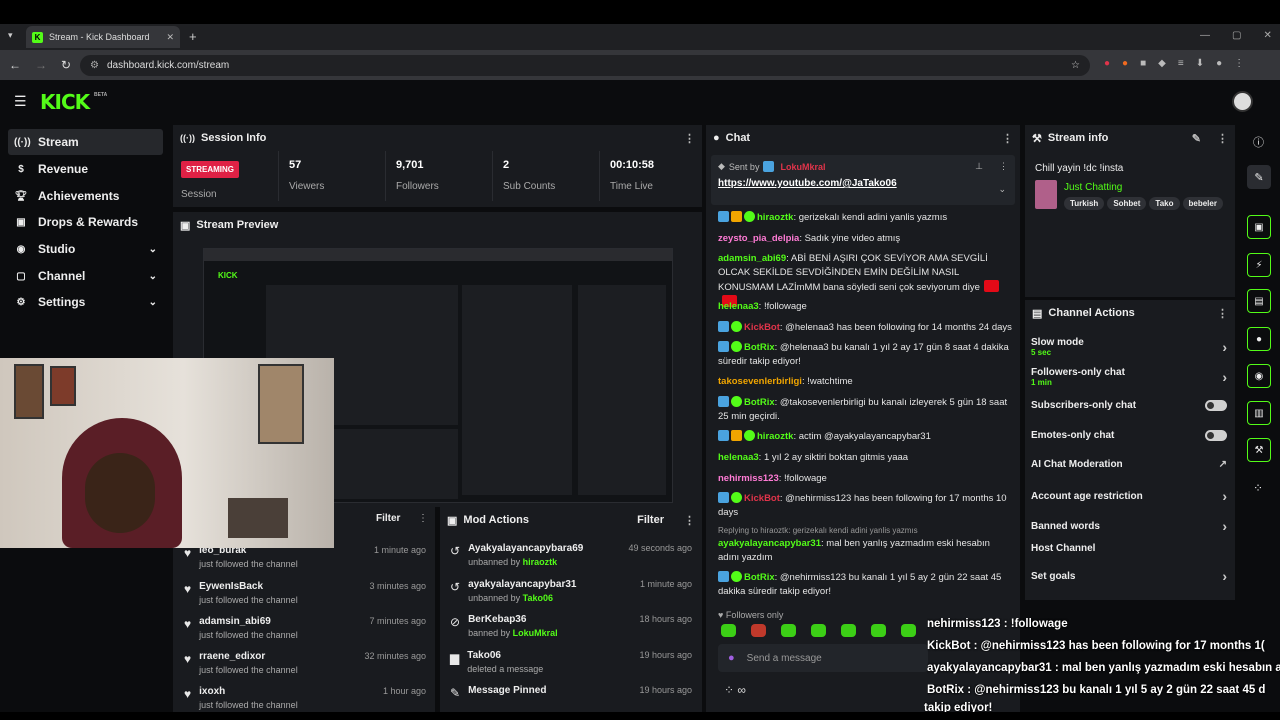 The width and height of the screenshot is (1280, 720). I want to click on chat-username: takosevenlerbirligi, so click(760, 381).